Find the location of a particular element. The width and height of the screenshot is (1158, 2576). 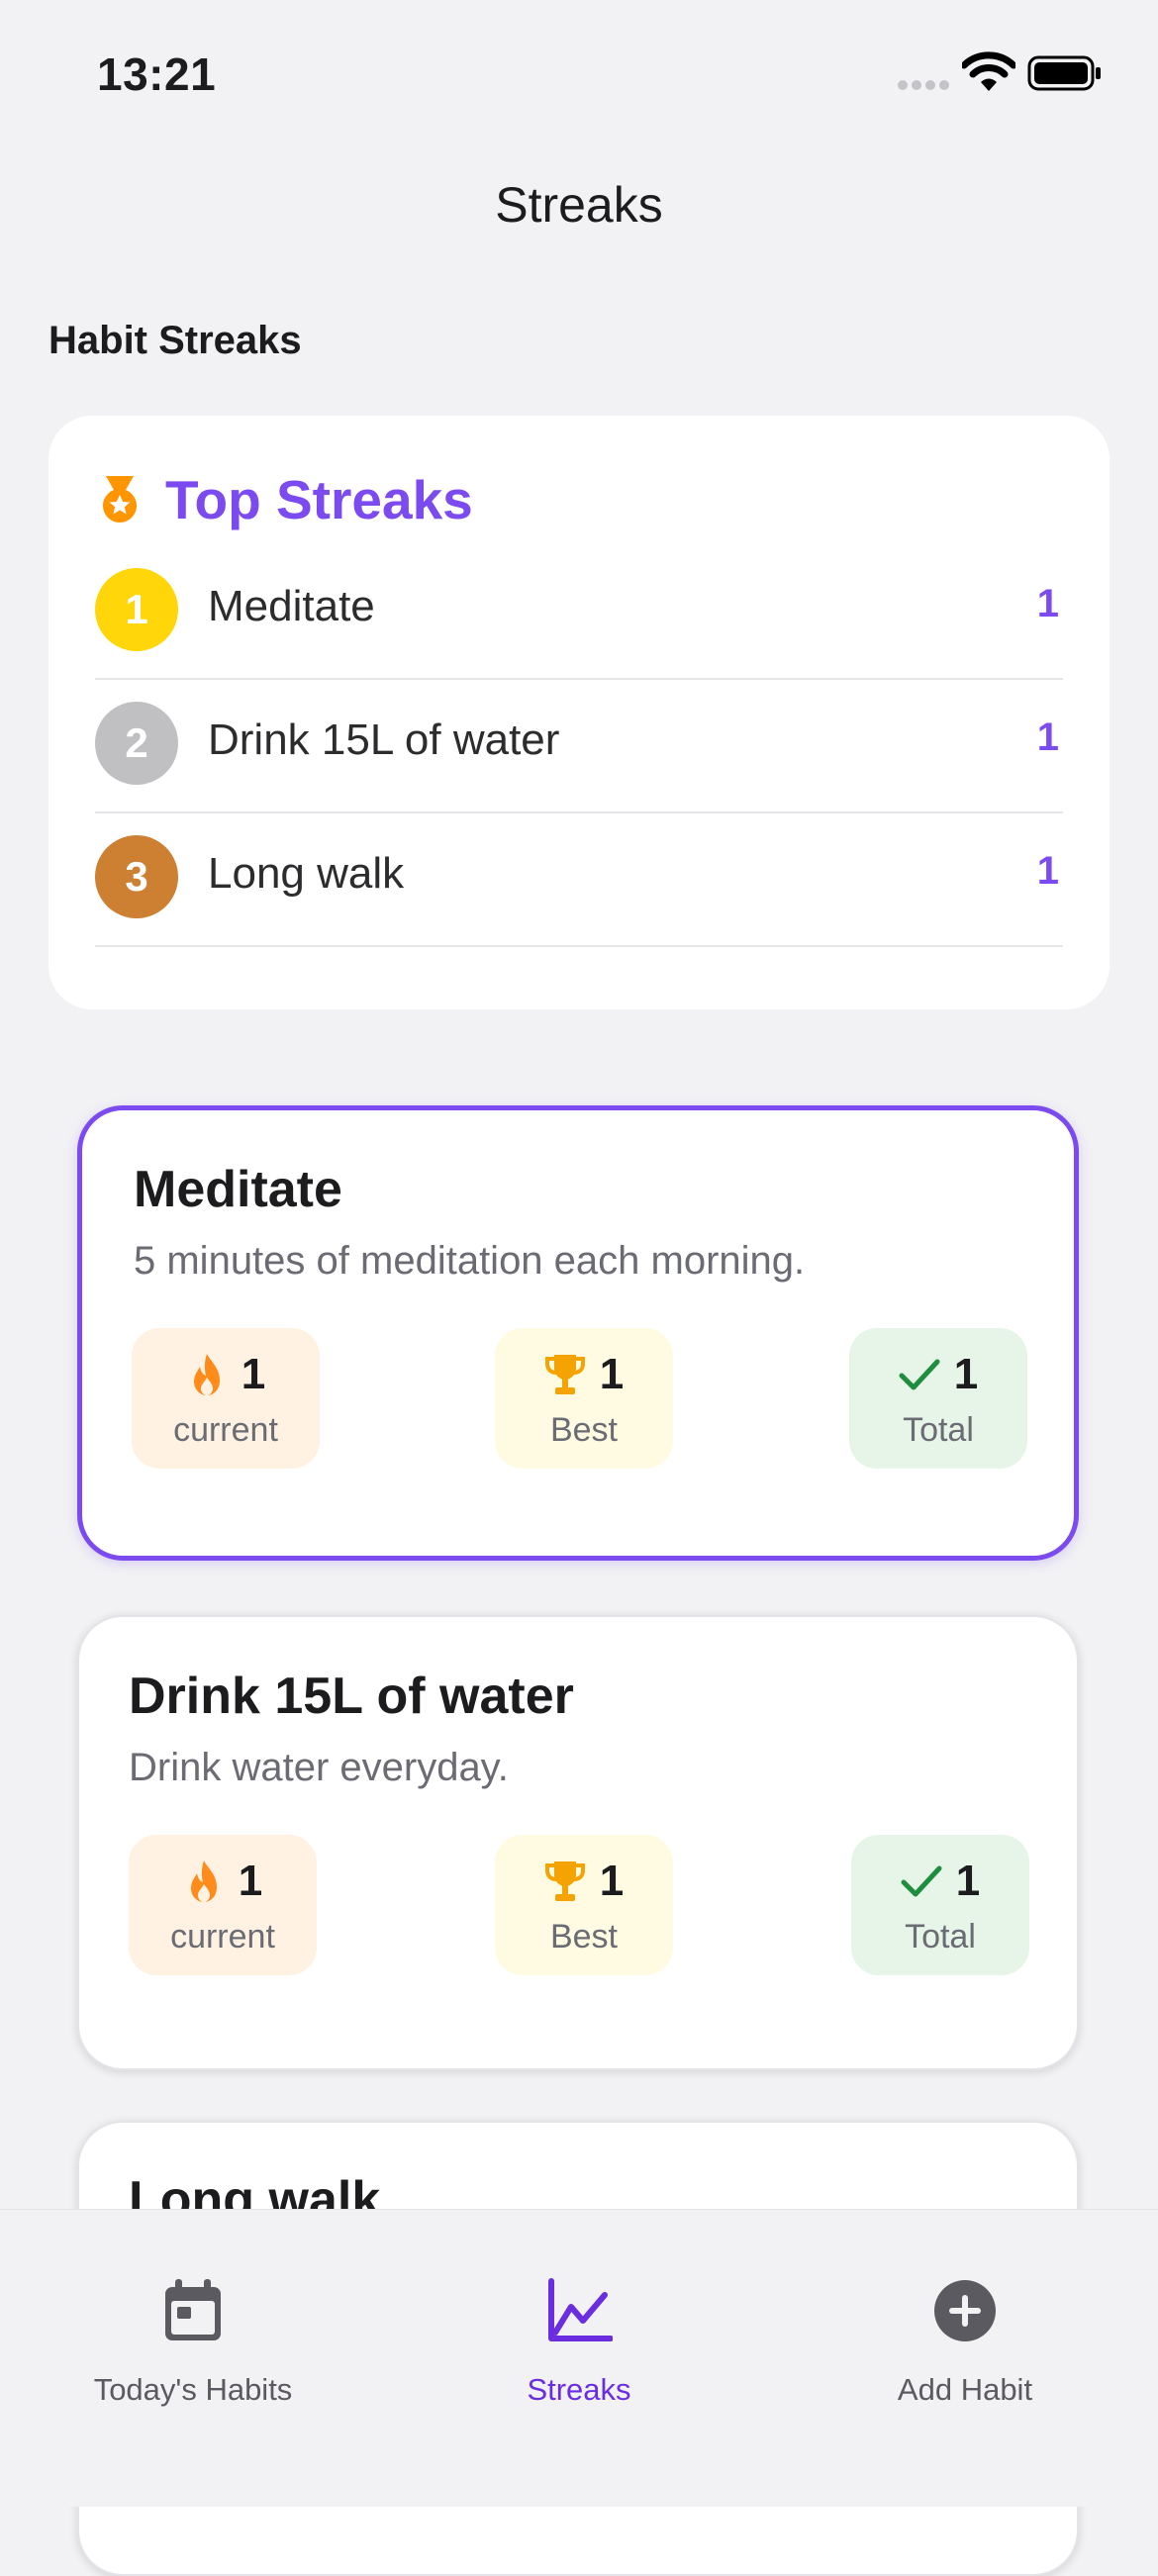

medal-icon is located at coordinates (120, 499).